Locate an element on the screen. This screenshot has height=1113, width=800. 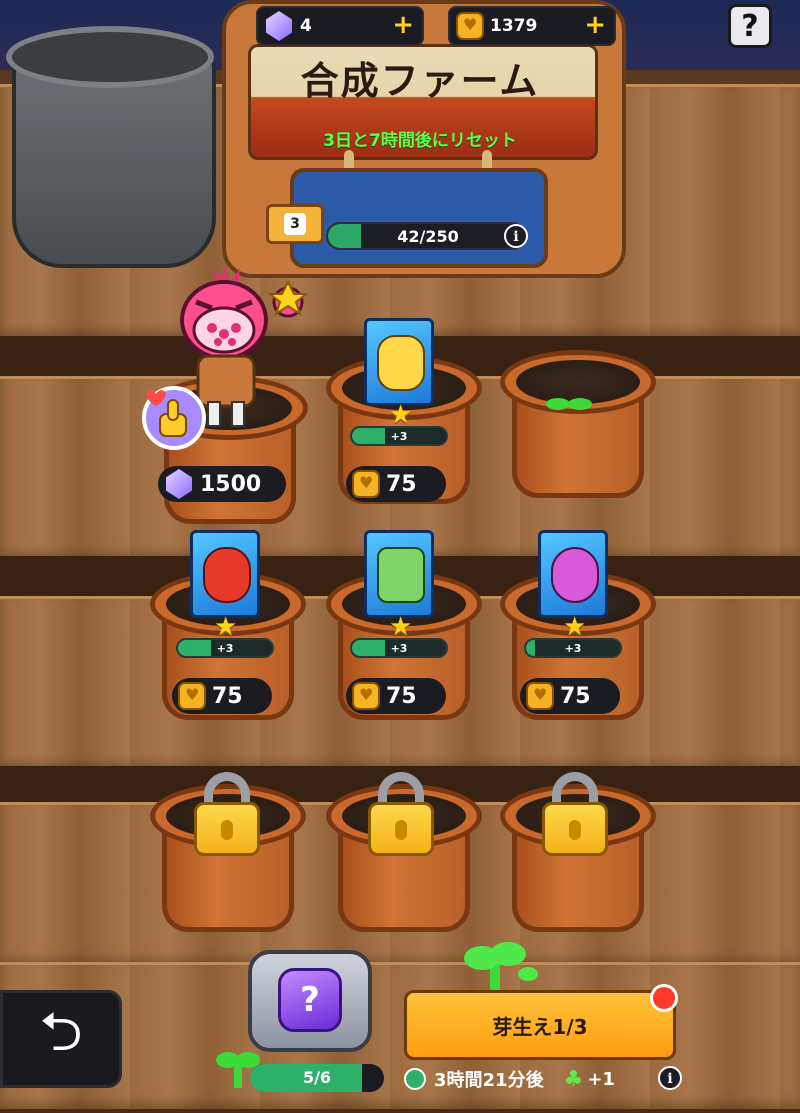
leaf-icon: ♣ is located at coordinates (573, 1079).